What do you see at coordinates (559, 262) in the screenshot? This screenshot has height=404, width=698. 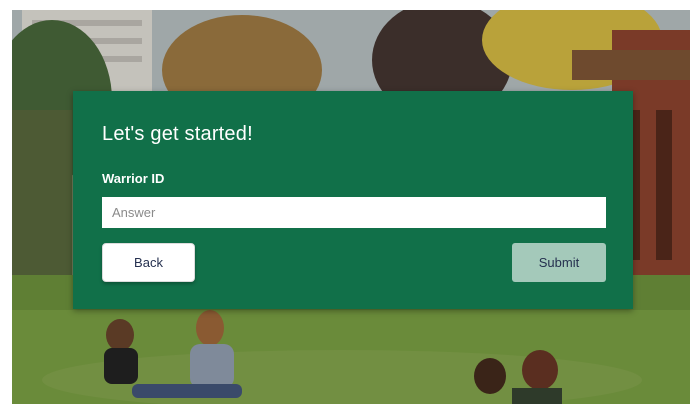 I see `submit-button: Submit` at bounding box center [559, 262].